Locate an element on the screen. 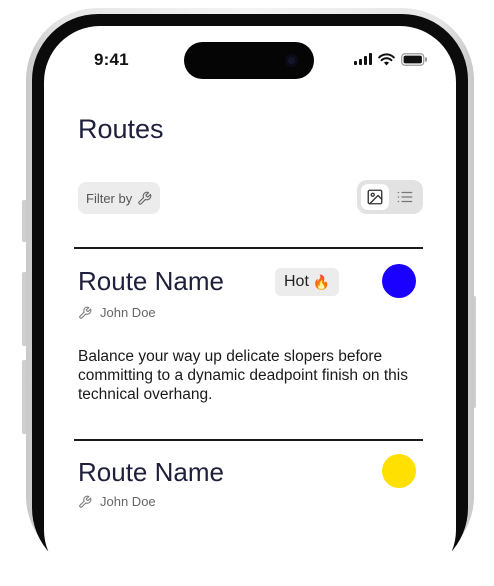 This screenshot has width=494, height=586. status-time: 9:41 is located at coordinates (111, 59).